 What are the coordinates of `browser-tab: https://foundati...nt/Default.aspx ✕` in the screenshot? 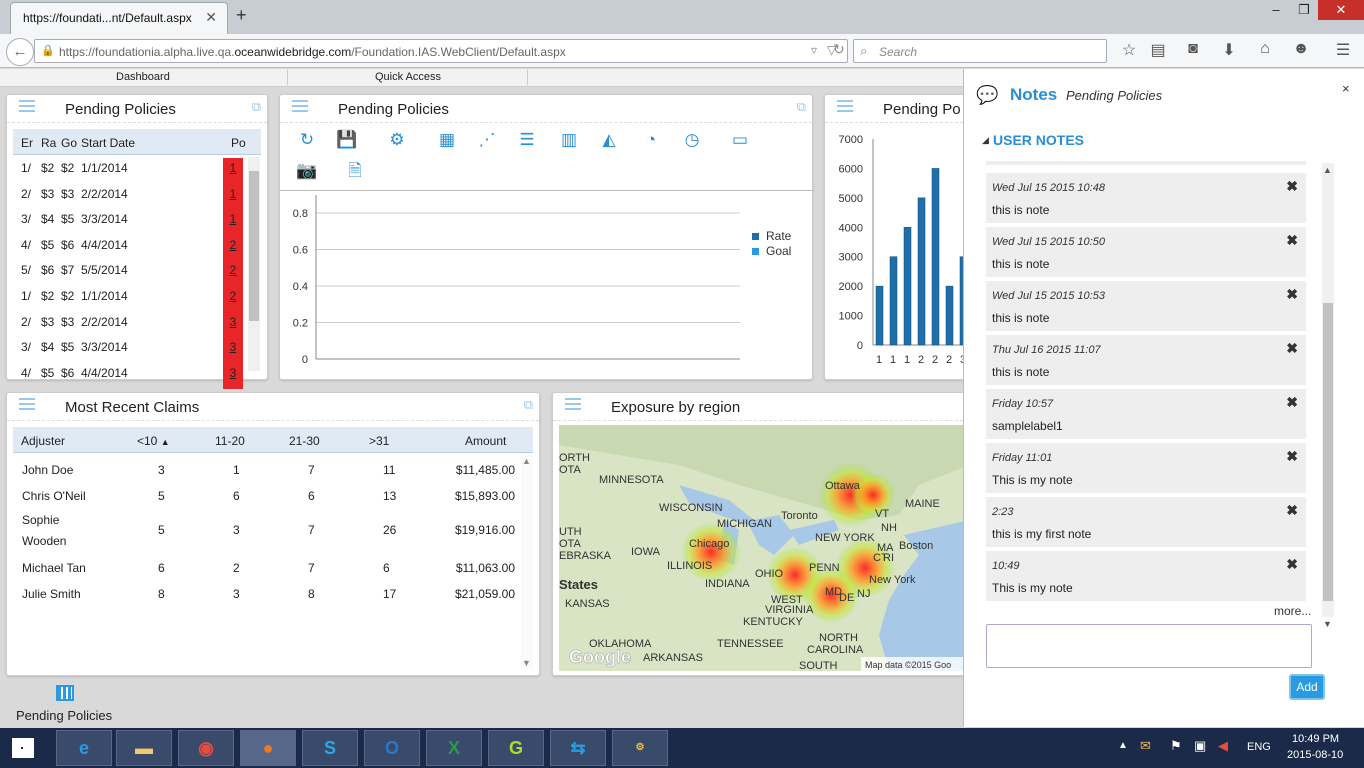 It's located at (119, 18).